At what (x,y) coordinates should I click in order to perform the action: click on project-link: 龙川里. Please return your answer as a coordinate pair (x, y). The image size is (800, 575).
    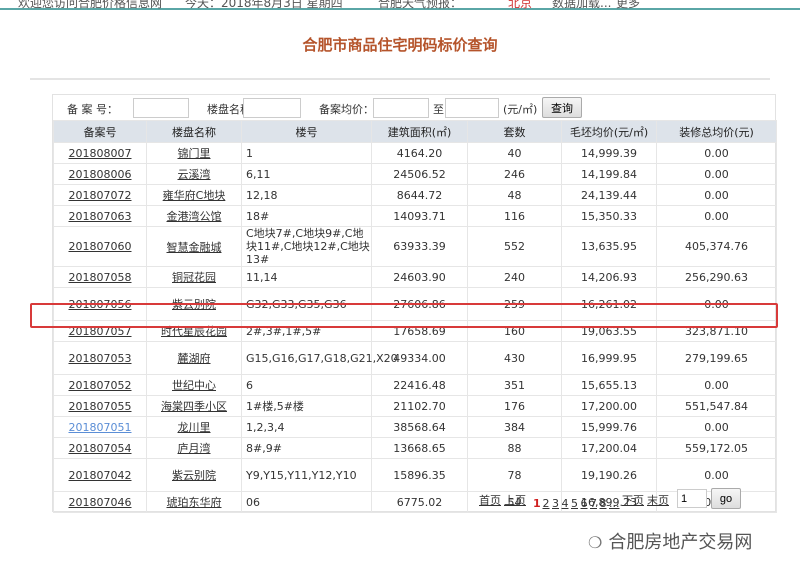
    Looking at the image, I should click on (194, 427).